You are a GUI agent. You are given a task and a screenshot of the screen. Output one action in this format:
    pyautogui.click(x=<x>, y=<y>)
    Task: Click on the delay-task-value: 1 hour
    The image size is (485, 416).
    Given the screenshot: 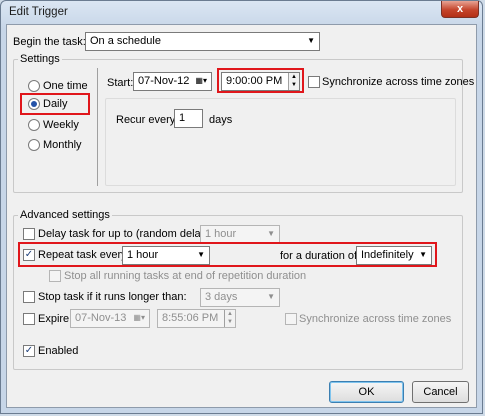 What is the action you would take?
    pyautogui.click(x=221, y=234)
    